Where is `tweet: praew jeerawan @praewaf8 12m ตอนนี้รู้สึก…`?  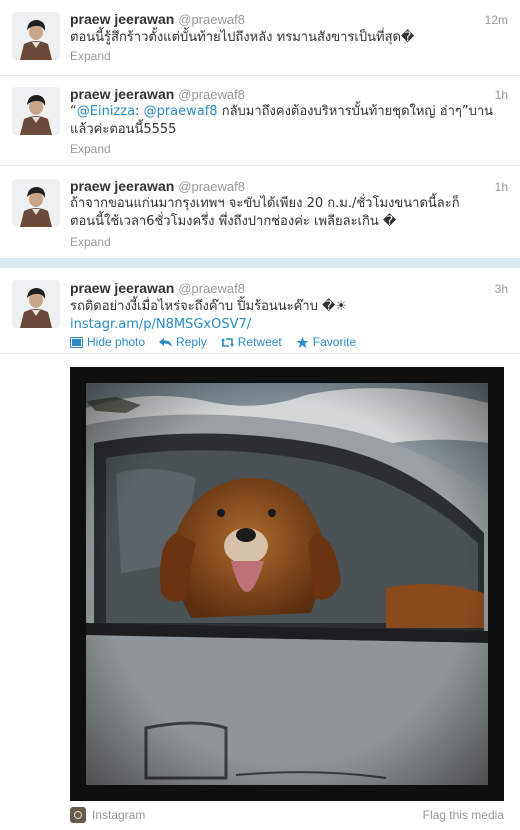
tweet: praew jeerawan @praewaf8 12m ตอนนี้รู้สึก… is located at coordinates (260, 38).